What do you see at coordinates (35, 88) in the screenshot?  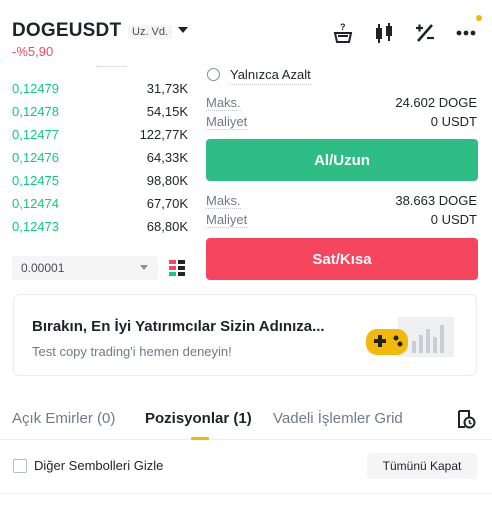 I see `bid-price: 0,12479` at bounding box center [35, 88].